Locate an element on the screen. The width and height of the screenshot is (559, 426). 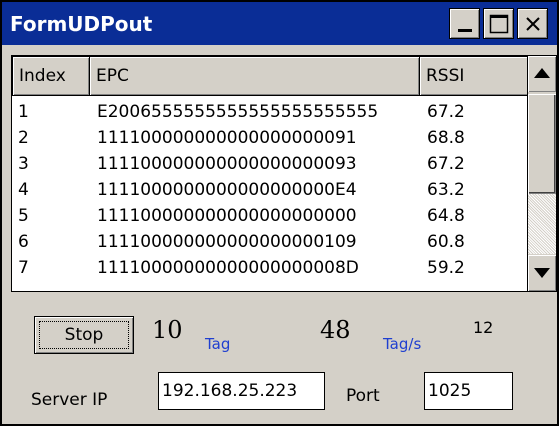
scrollbar-track is located at coordinates (542, 224).